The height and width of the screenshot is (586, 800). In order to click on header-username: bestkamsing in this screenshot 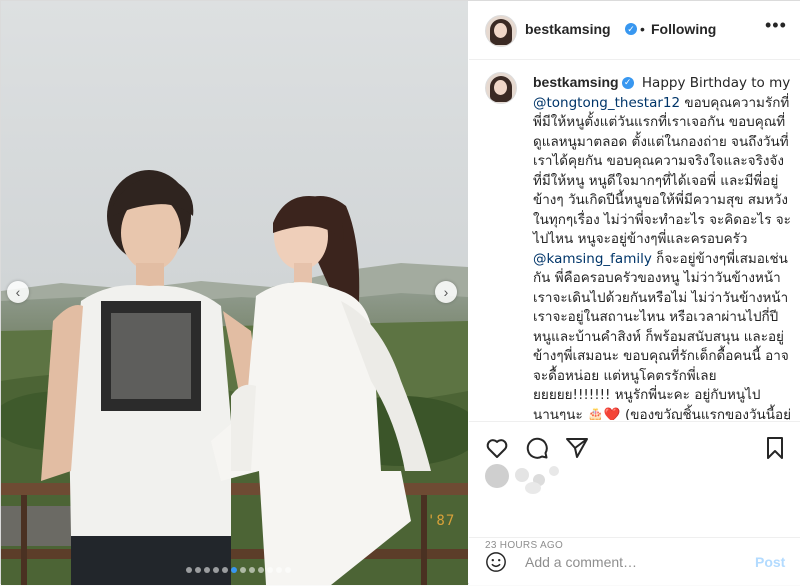, I will do `click(568, 29)`.